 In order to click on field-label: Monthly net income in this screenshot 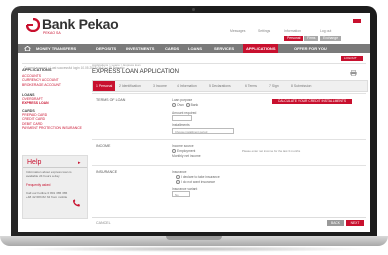, I will do `click(186, 156)`.